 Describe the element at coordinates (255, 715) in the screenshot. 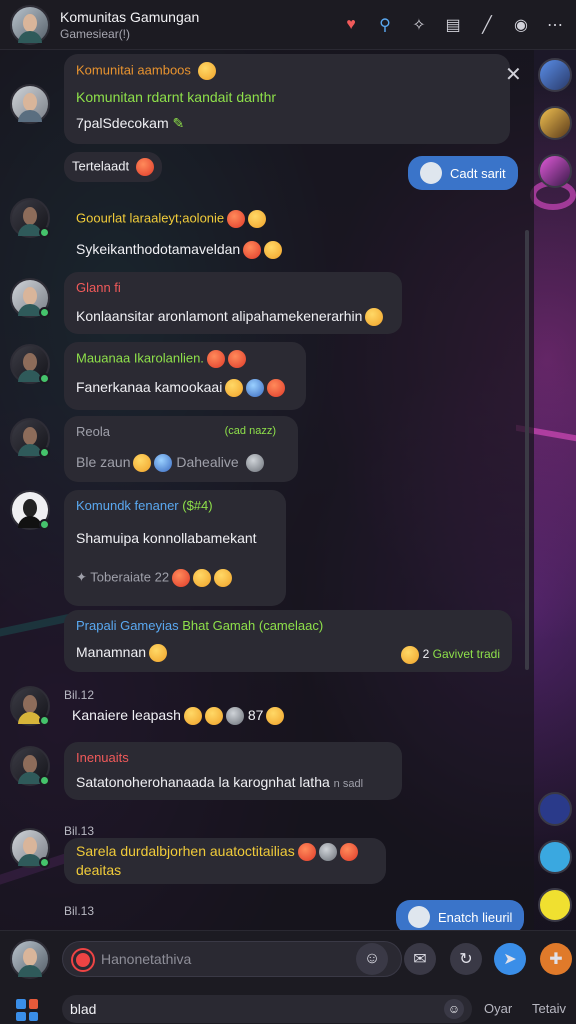

I see `message-count: 87` at that location.